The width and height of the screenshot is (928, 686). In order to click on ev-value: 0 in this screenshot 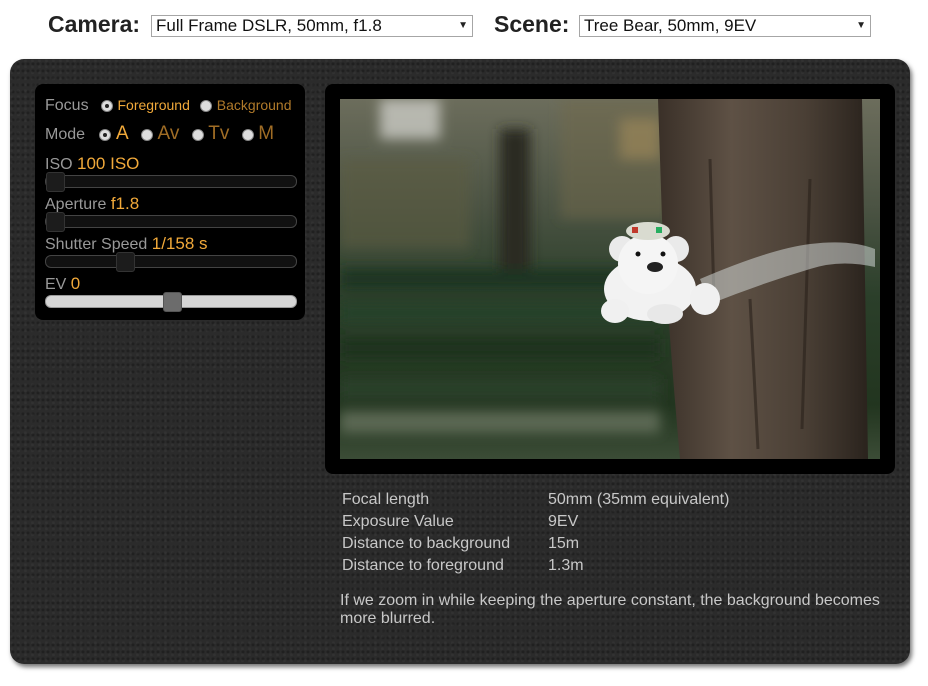, I will do `click(75, 283)`.